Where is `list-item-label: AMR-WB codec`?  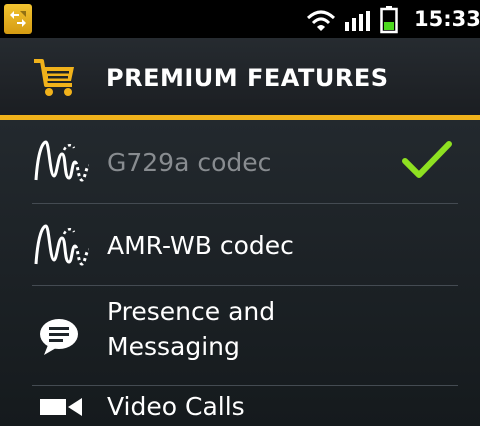
list-item-label: AMR-WB codec is located at coordinates (200, 245).